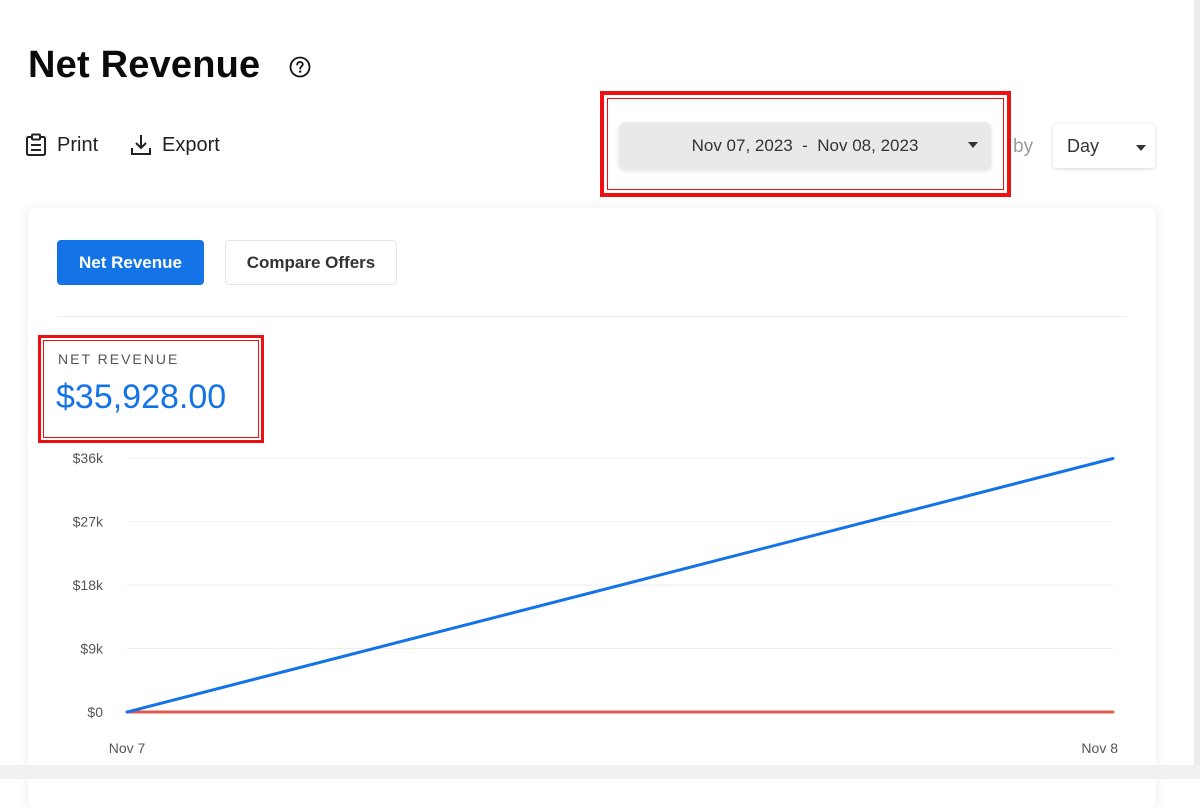 This screenshot has width=1200, height=808. What do you see at coordinates (92, 649) in the screenshot?
I see `y-tick-label: $9k` at bounding box center [92, 649].